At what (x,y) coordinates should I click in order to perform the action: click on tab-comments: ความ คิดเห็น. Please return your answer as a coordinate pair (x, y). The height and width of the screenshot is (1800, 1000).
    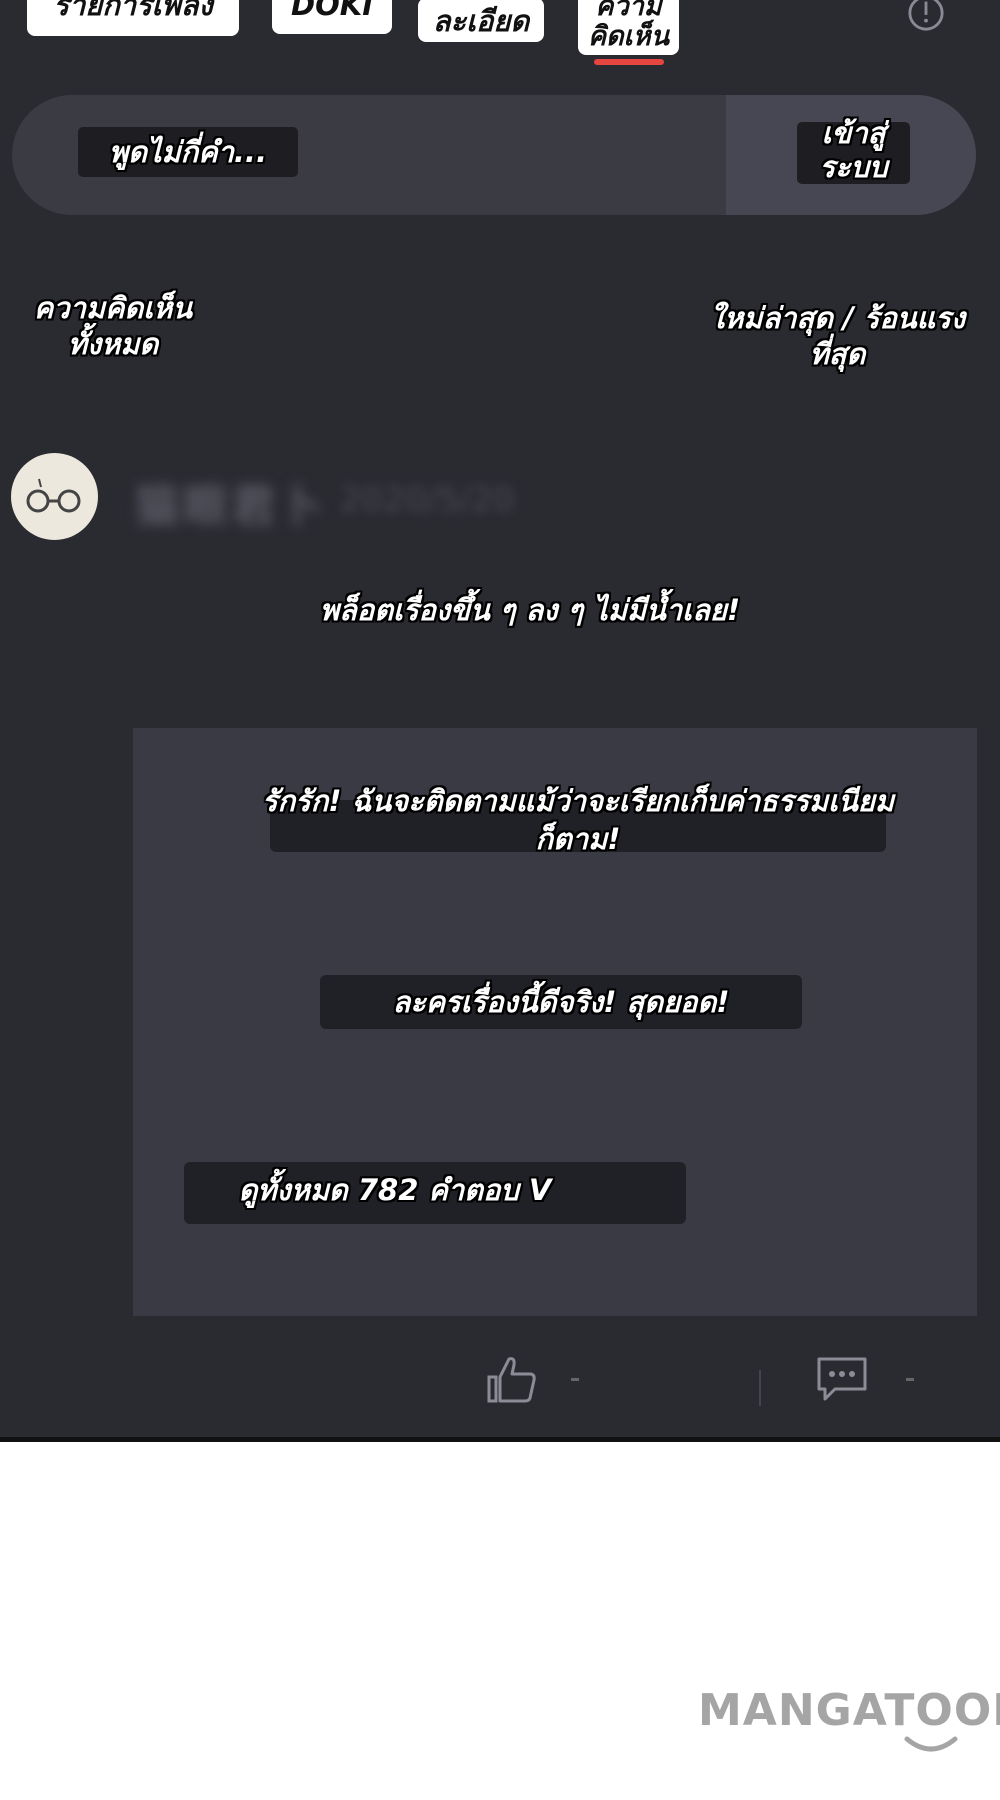
    Looking at the image, I should click on (628, 27).